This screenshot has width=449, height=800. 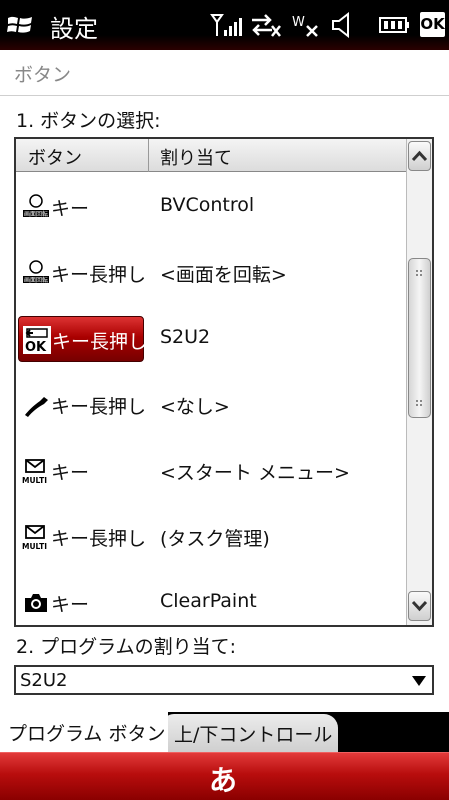 I want to click on grip-icon, so click(x=419, y=338).